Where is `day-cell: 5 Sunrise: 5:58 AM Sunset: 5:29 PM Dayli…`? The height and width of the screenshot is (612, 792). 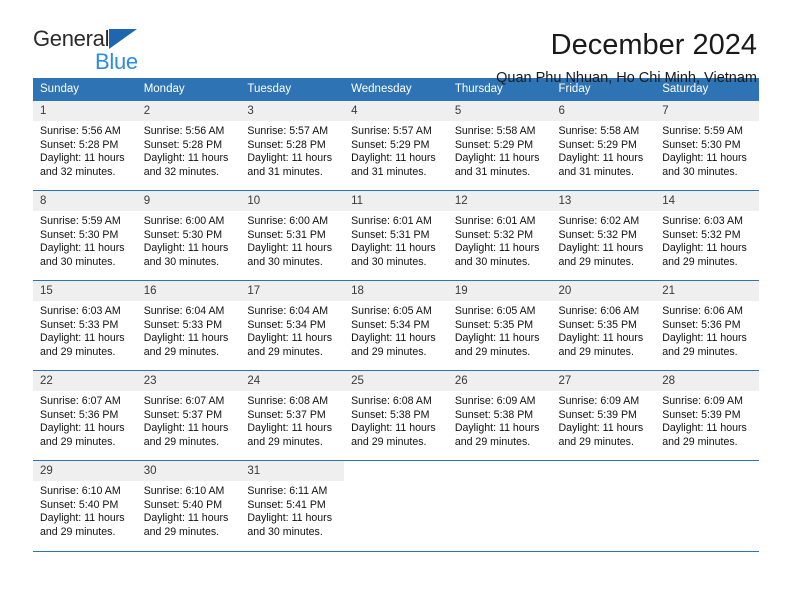 day-cell: 5 Sunrise: 5:58 AM Sunset: 5:29 PM Dayli… is located at coordinates (499, 145).